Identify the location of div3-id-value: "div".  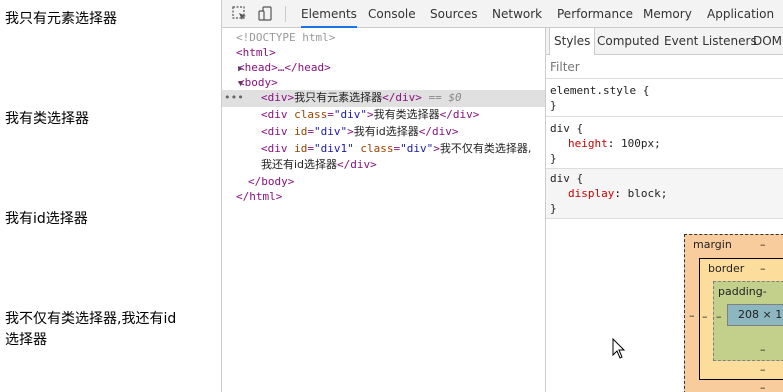
(331, 131).